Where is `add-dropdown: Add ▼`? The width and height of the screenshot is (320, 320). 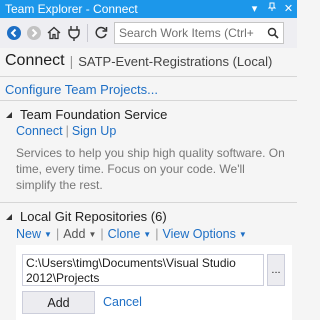
add-dropdown: Add ▼ is located at coordinates (79, 234).